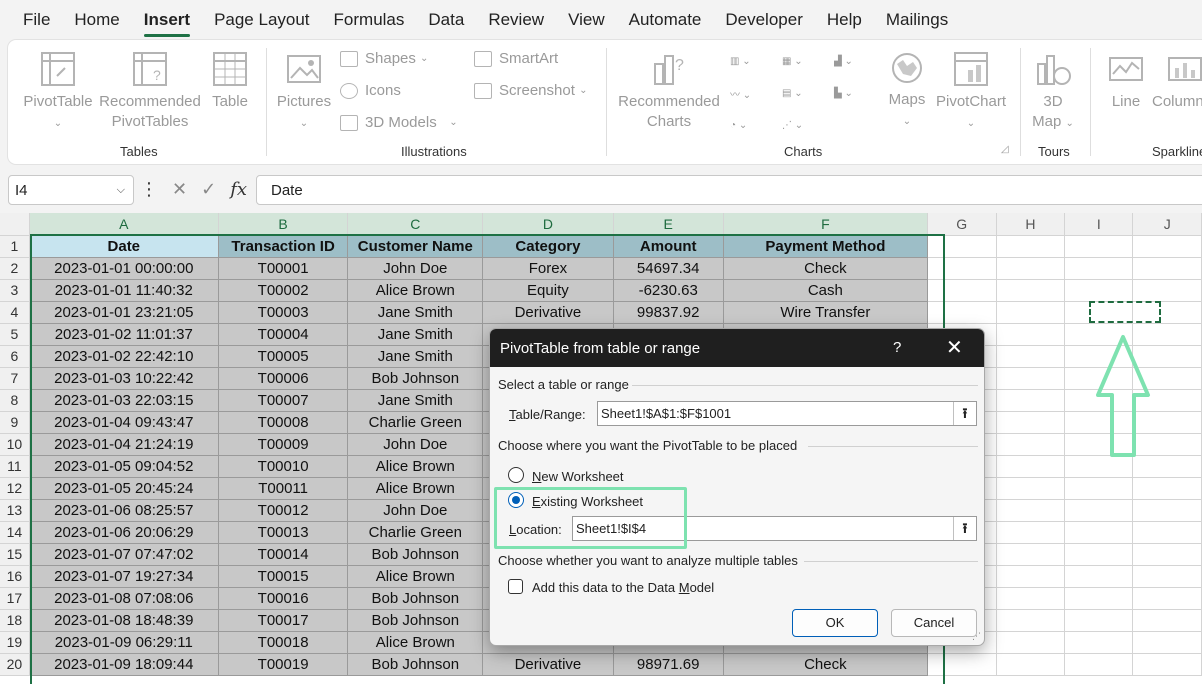 The width and height of the screenshot is (1202, 684). What do you see at coordinates (150, 91) in the screenshot?
I see `recommended-pivottables-button: ? Recommended PivotTables` at bounding box center [150, 91].